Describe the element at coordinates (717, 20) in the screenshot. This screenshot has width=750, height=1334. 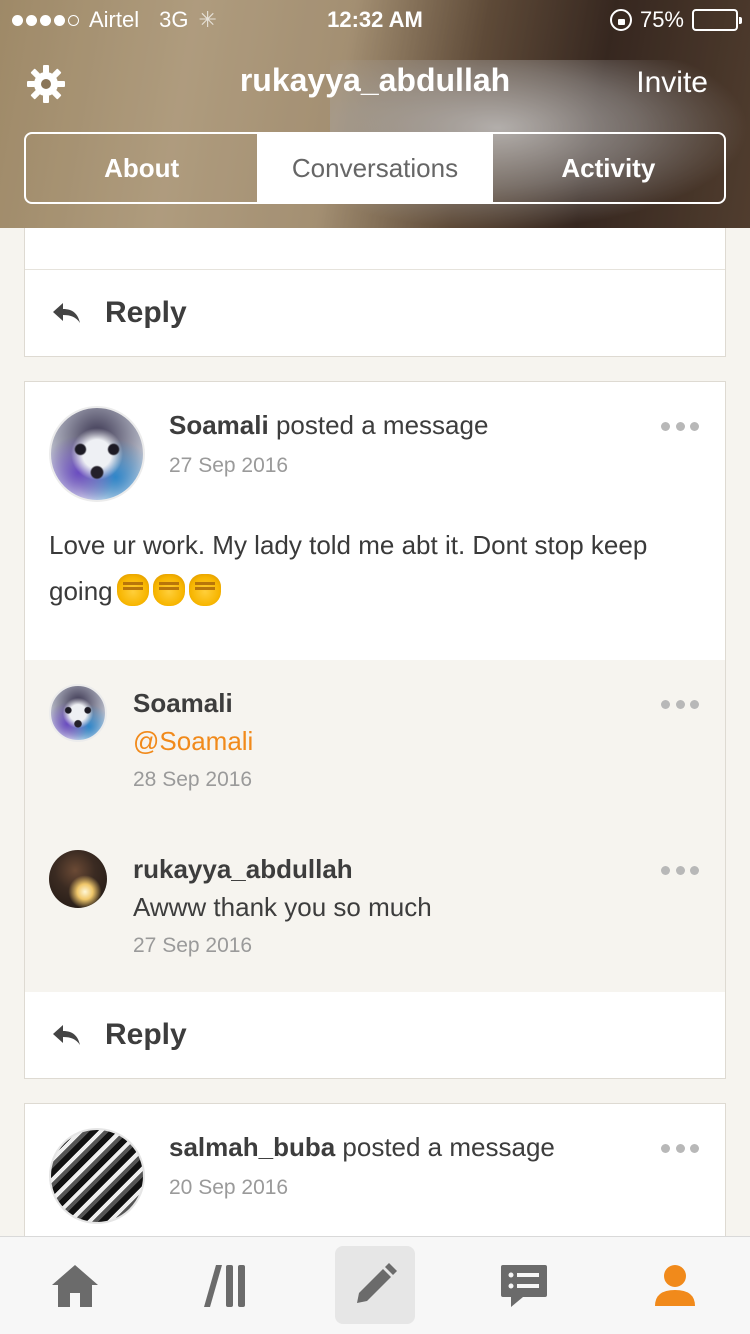
I see `battery-icon` at that location.